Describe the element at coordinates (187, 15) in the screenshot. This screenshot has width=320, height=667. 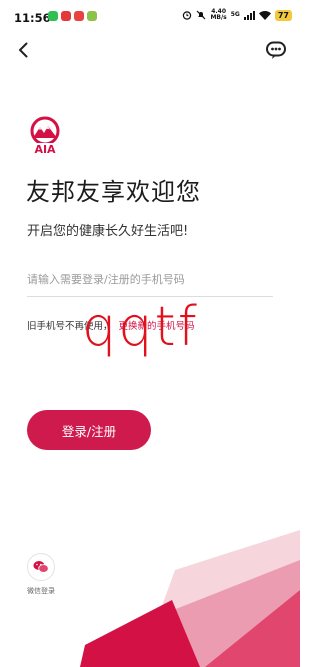
I see `alarm-icon` at that location.